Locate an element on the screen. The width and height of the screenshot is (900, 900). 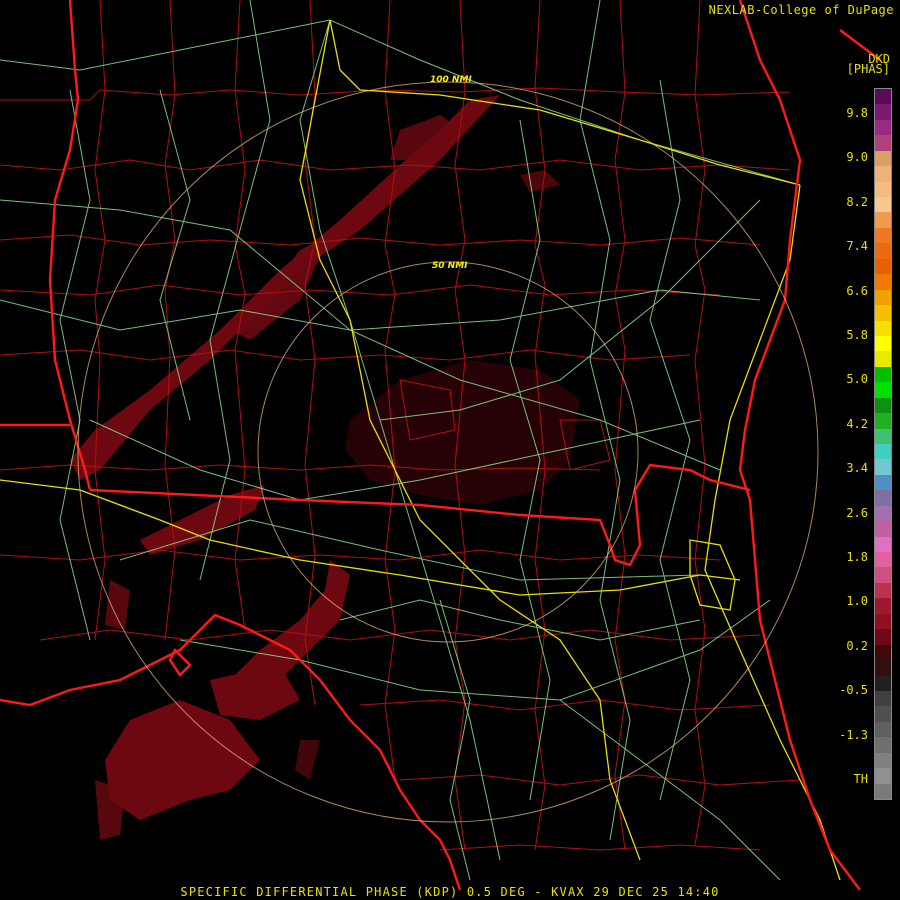
credit-label: NEXLAB-College of DuPage is located at coordinates (801, 10).